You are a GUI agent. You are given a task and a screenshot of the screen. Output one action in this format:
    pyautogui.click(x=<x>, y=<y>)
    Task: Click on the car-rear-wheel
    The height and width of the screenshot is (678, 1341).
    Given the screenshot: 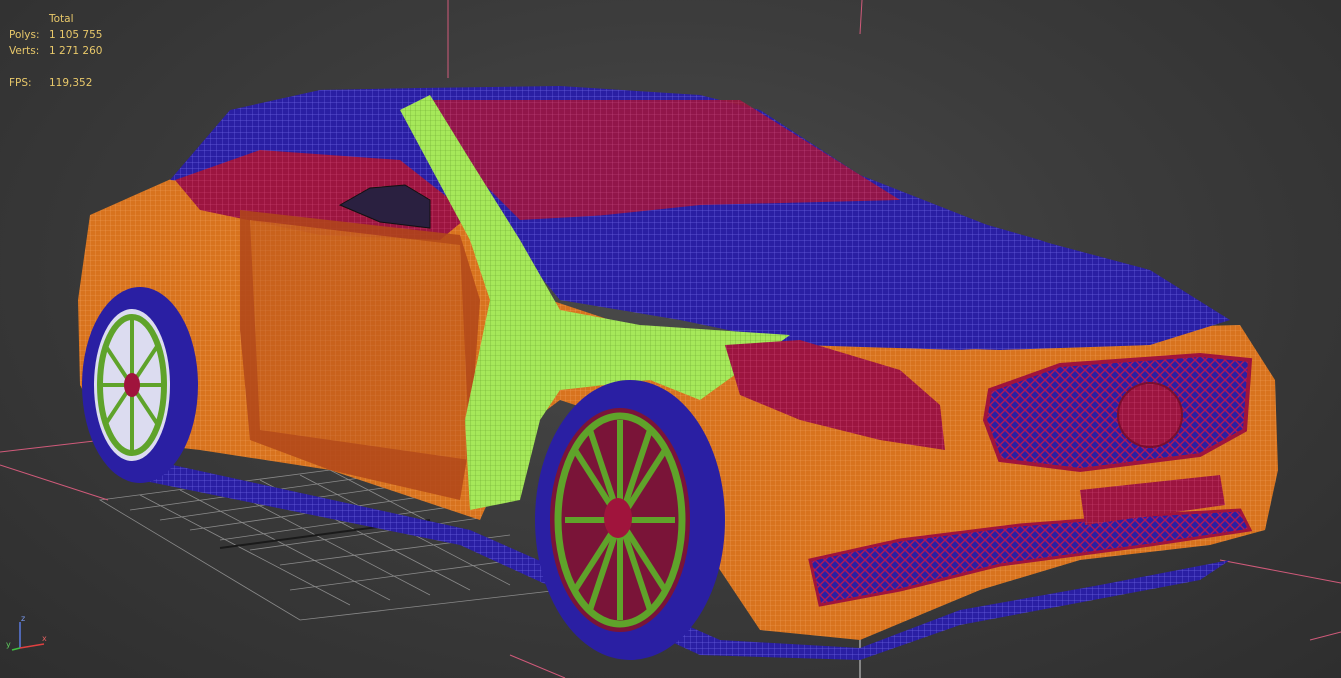 What is the action you would take?
    pyautogui.click(x=140, y=385)
    